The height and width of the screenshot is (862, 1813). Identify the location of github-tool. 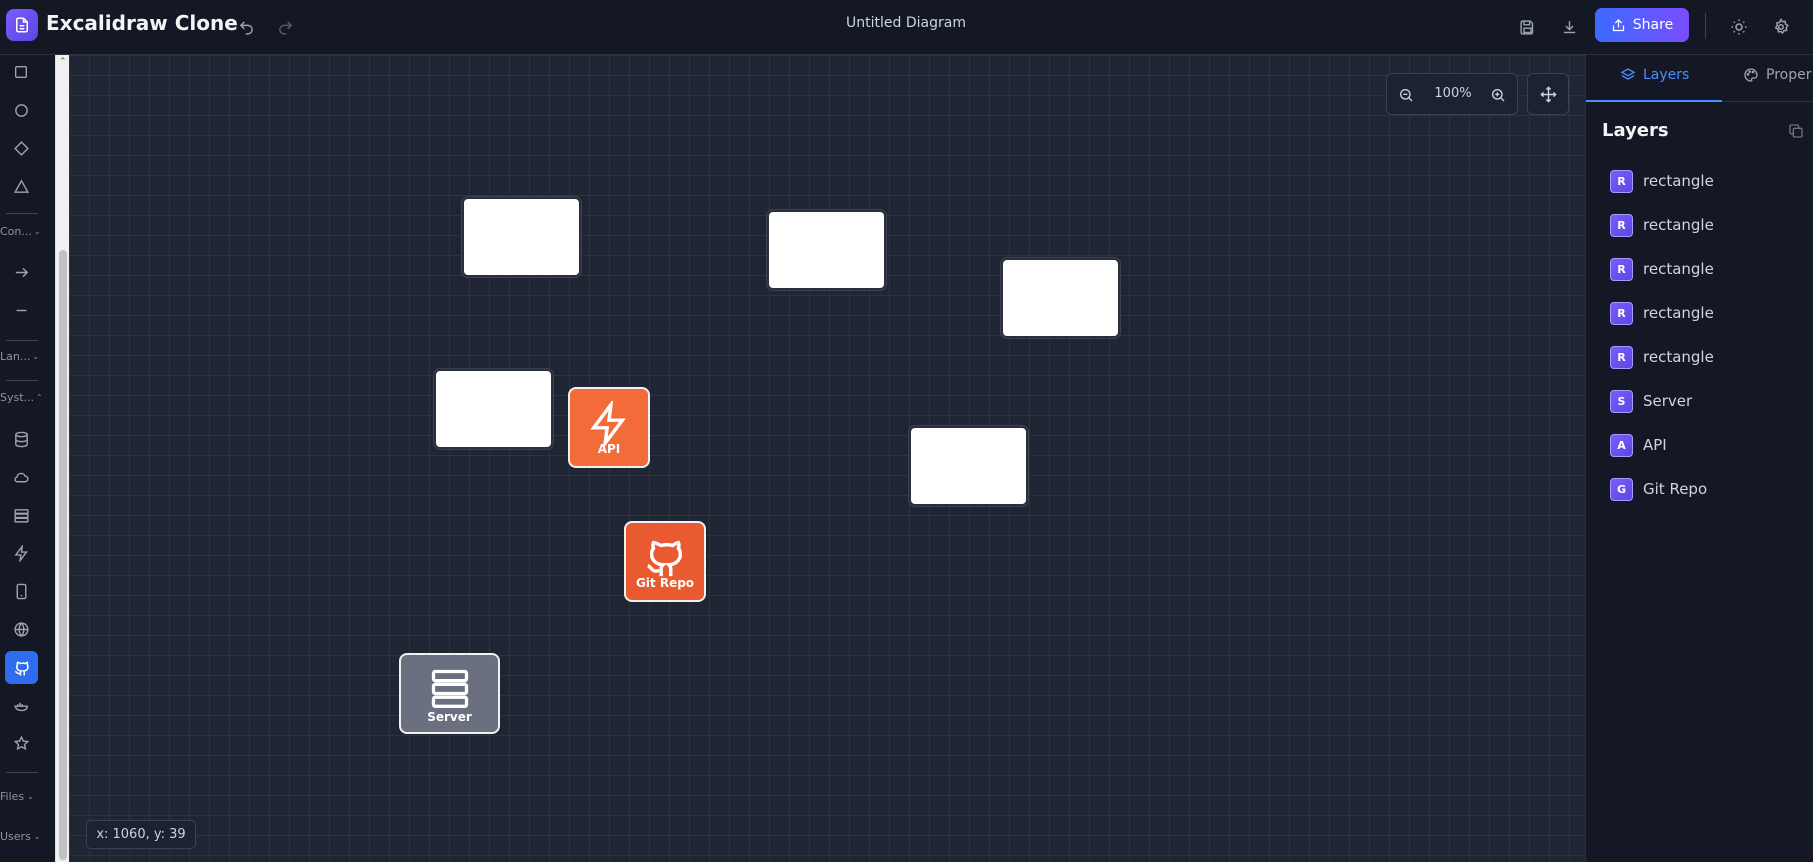
(21, 667).